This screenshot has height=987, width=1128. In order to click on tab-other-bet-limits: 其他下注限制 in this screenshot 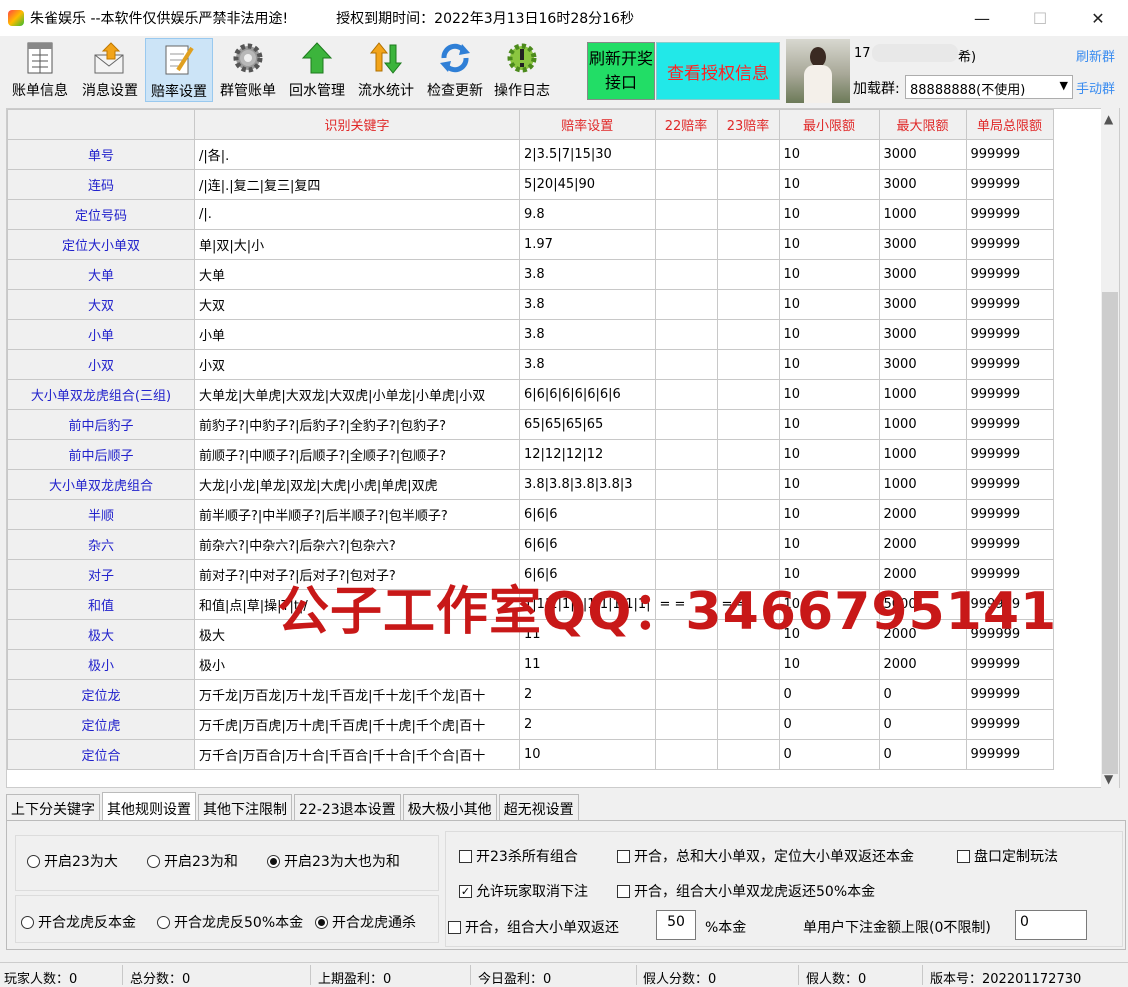, I will do `click(245, 807)`.